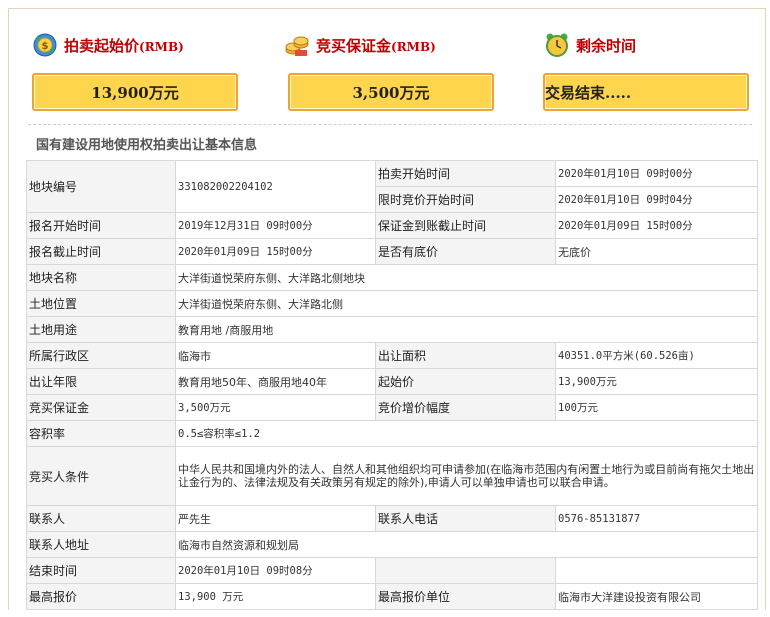 The height and width of the screenshot is (617, 770). I want to click on start-price-header: $ 拍卖起始价(RMB), so click(142, 45).